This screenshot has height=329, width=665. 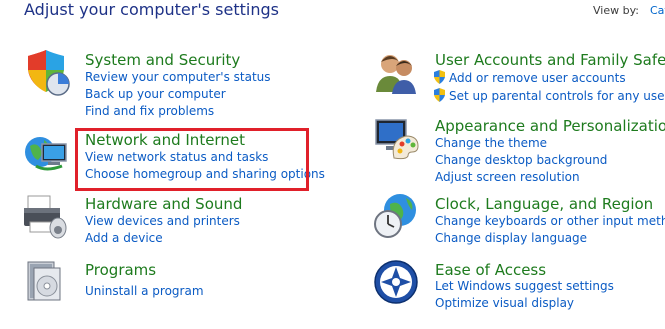 I want to click on category-link: Review your computer's status, so click(x=178, y=77).